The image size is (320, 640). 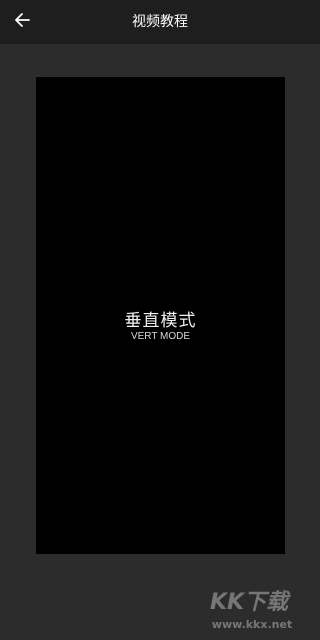 I want to click on mode-title: 垂直模式, so click(x=160, y=321).